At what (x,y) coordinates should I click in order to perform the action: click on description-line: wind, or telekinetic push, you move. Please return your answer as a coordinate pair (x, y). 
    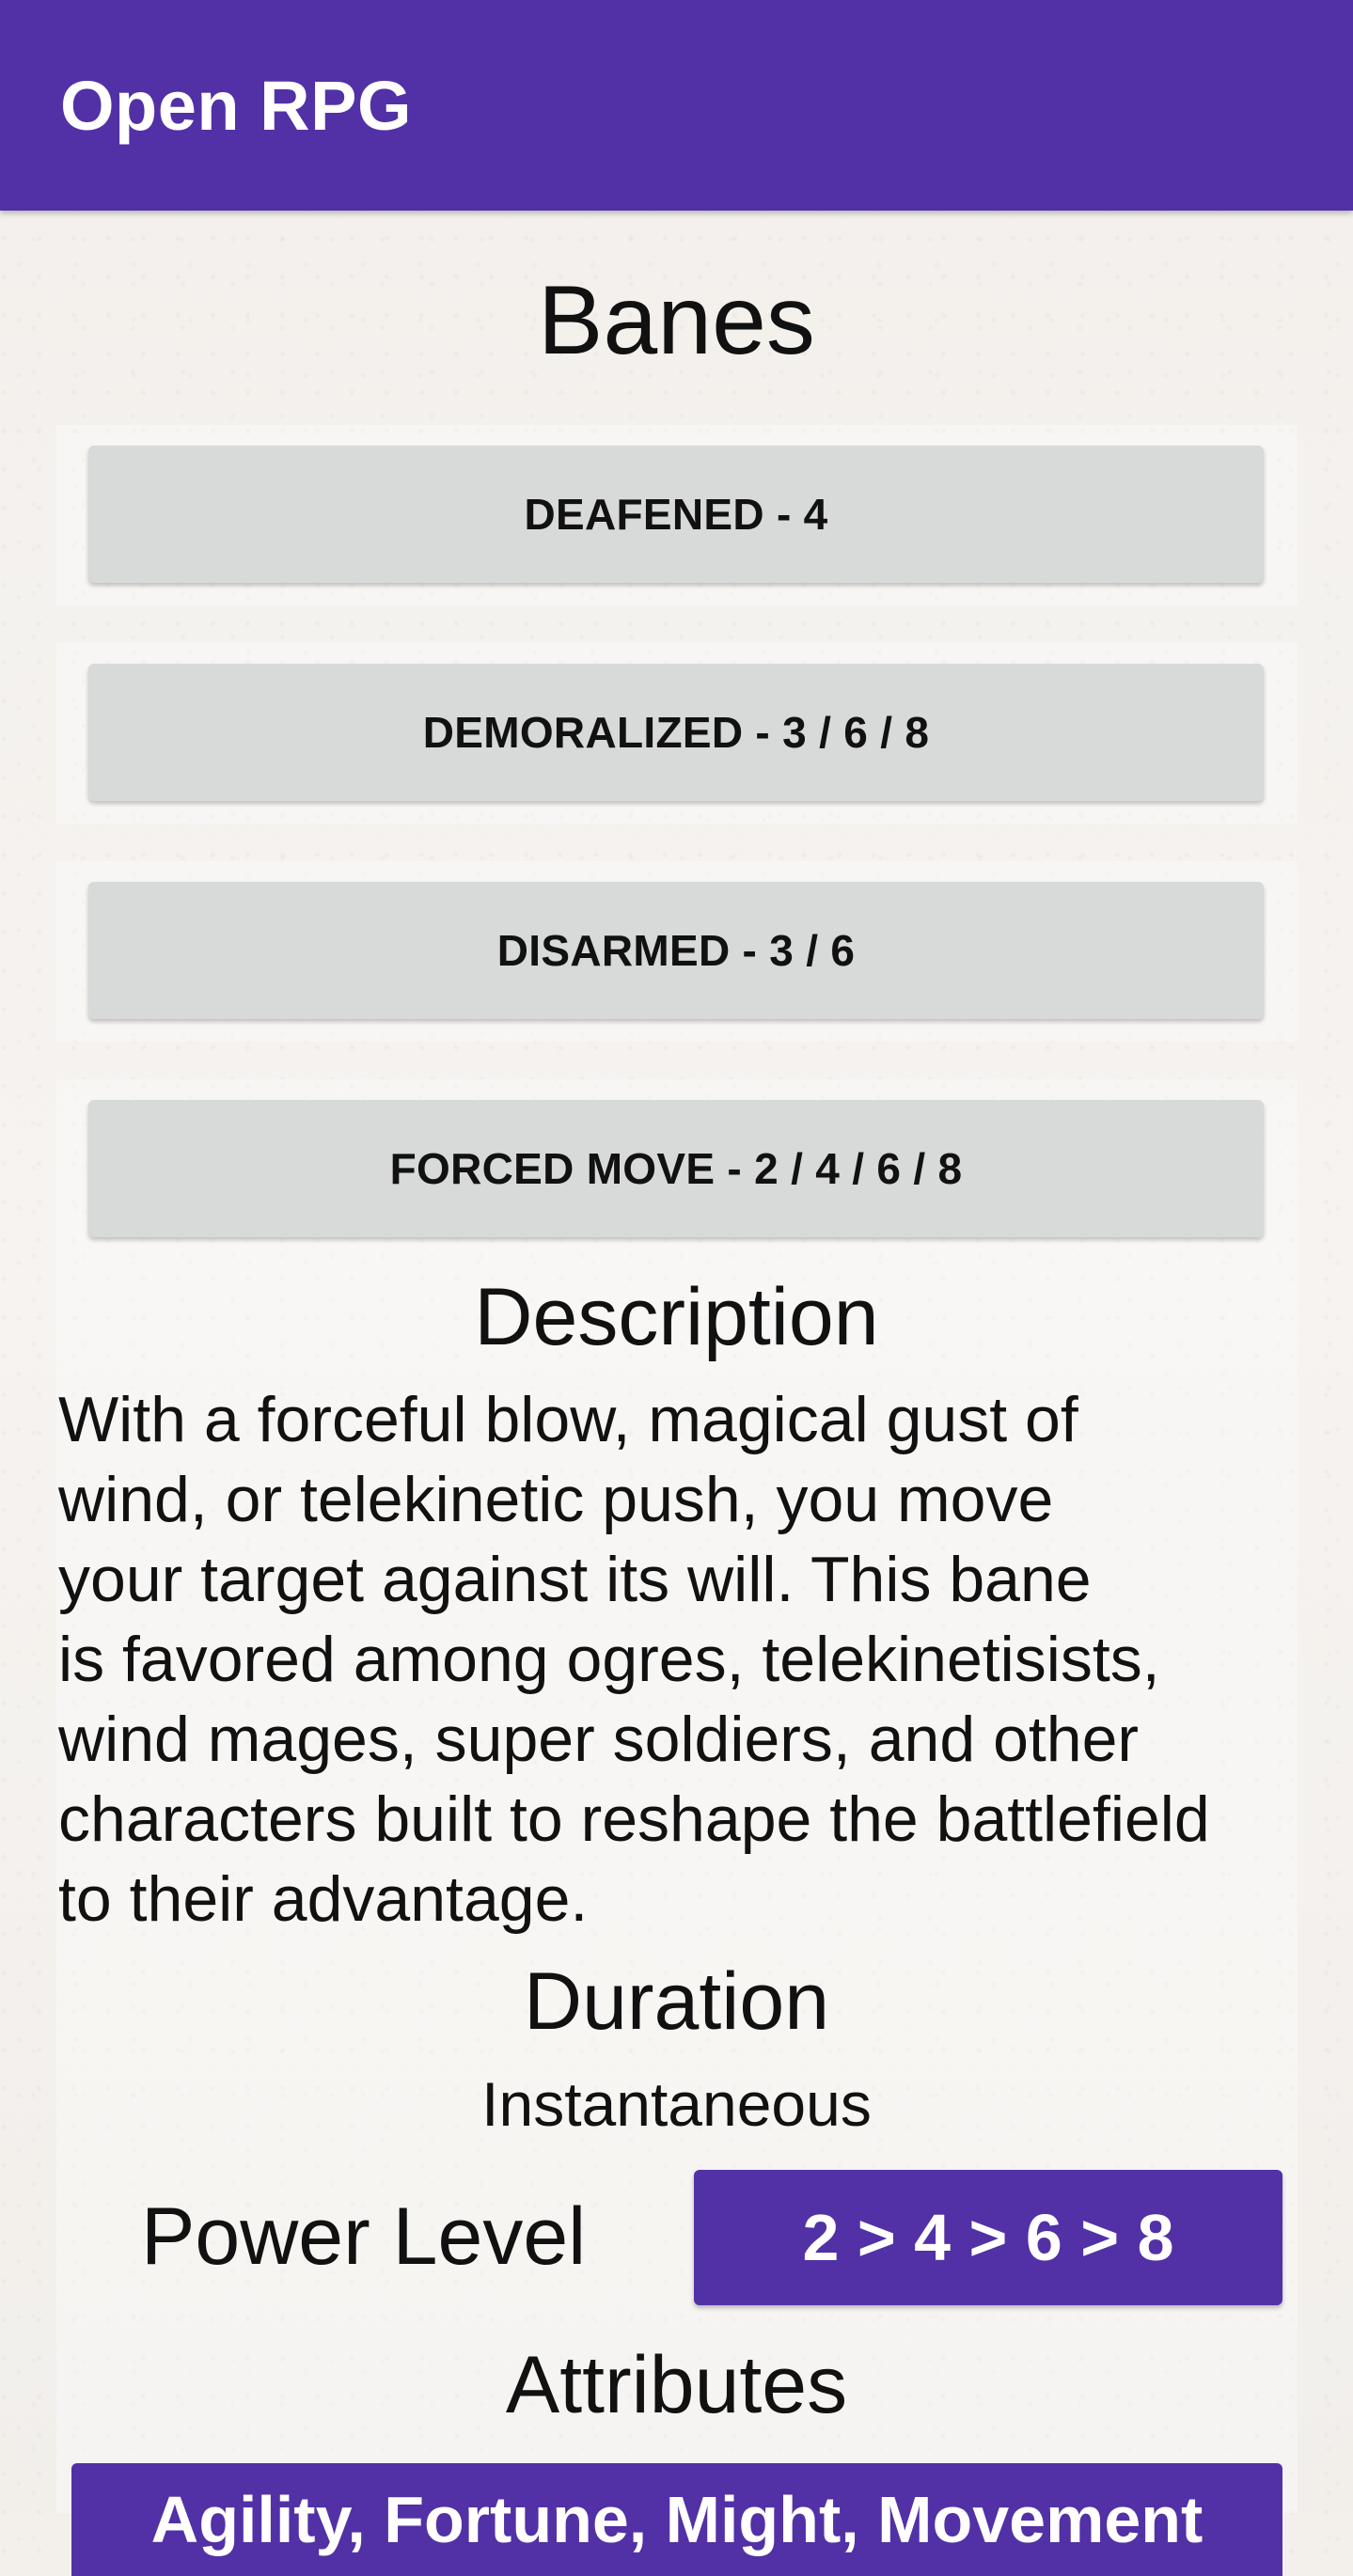
    Looking at the image, I should click on (556, 1500).